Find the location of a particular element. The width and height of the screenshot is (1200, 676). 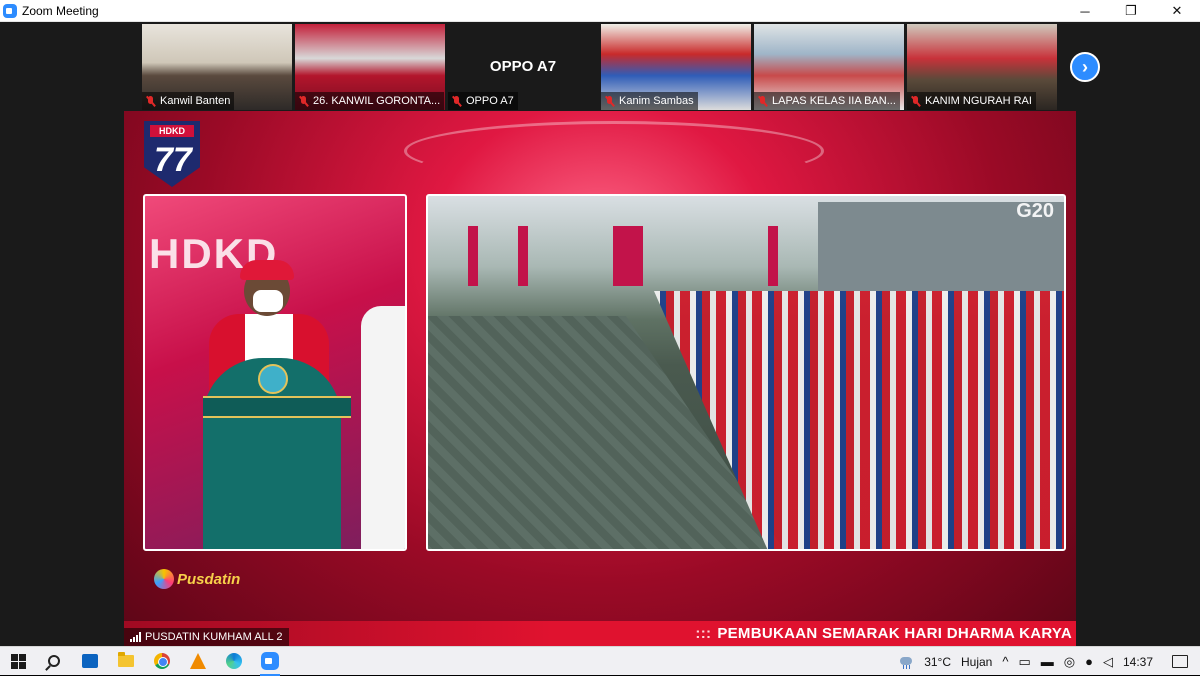

decorative-arc is located at coordinates (614, 151).